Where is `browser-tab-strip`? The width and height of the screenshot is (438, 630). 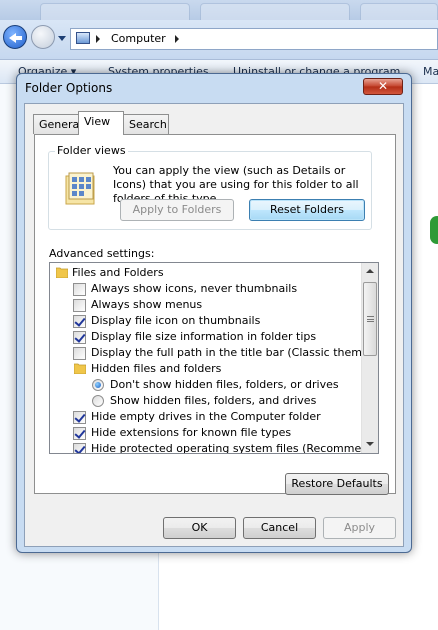
browser-tab-strip is located at coordinates (219, 10).